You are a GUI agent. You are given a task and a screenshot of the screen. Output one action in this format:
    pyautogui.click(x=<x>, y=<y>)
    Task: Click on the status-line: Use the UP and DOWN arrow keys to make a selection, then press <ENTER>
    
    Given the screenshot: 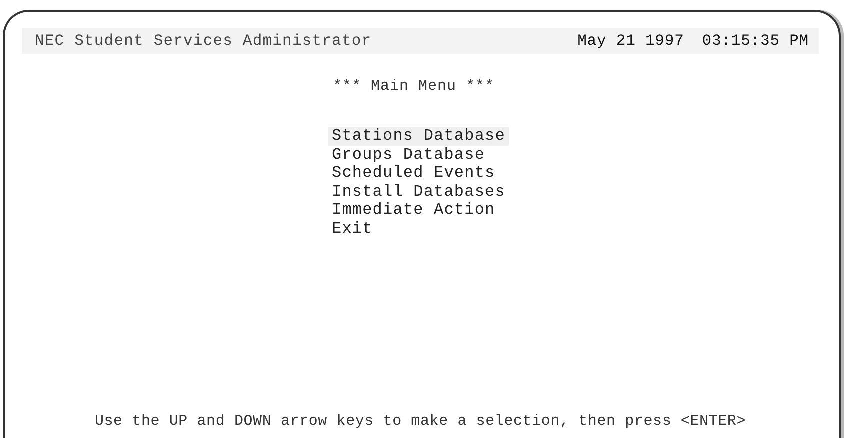 What is the action you would take?
    pyautogui.click(x=421, y=421)
    